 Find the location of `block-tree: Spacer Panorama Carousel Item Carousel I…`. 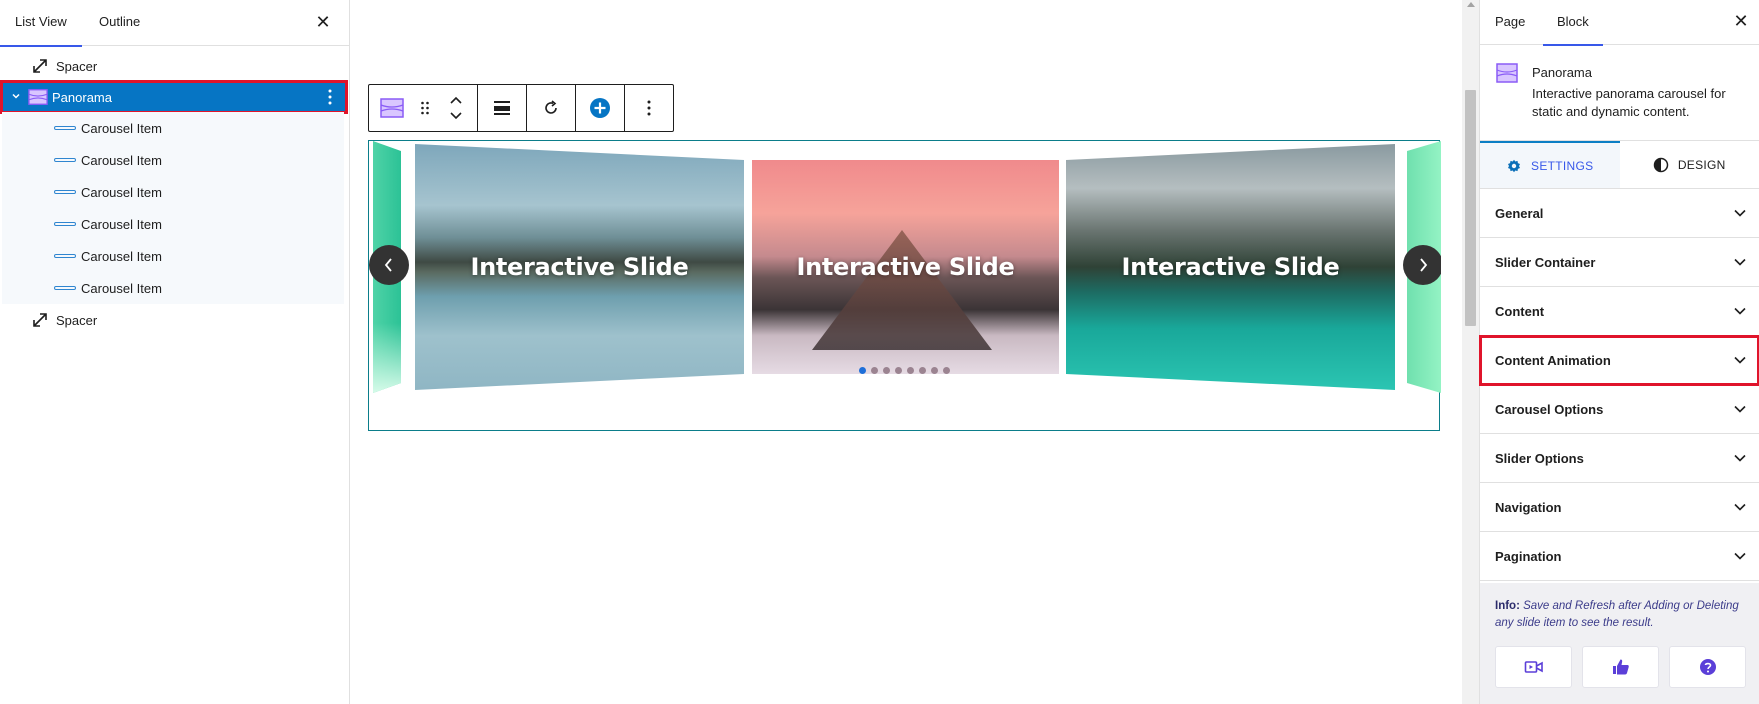

block-tree: Spacer Panorama Carousel Item Carousel I… is located at coordinates (175, 193).